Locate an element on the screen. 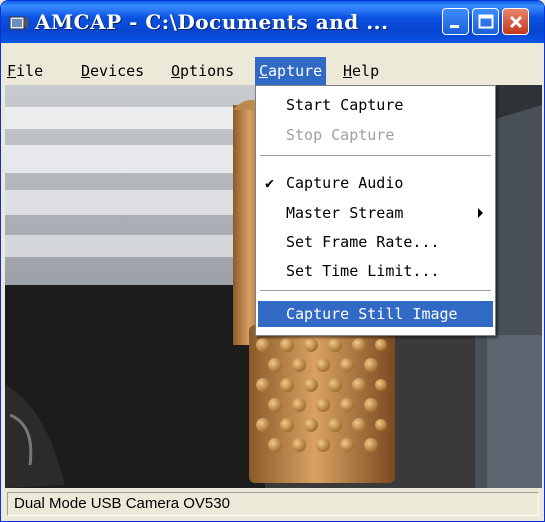  close-icon is located at coordinates (516, 22).